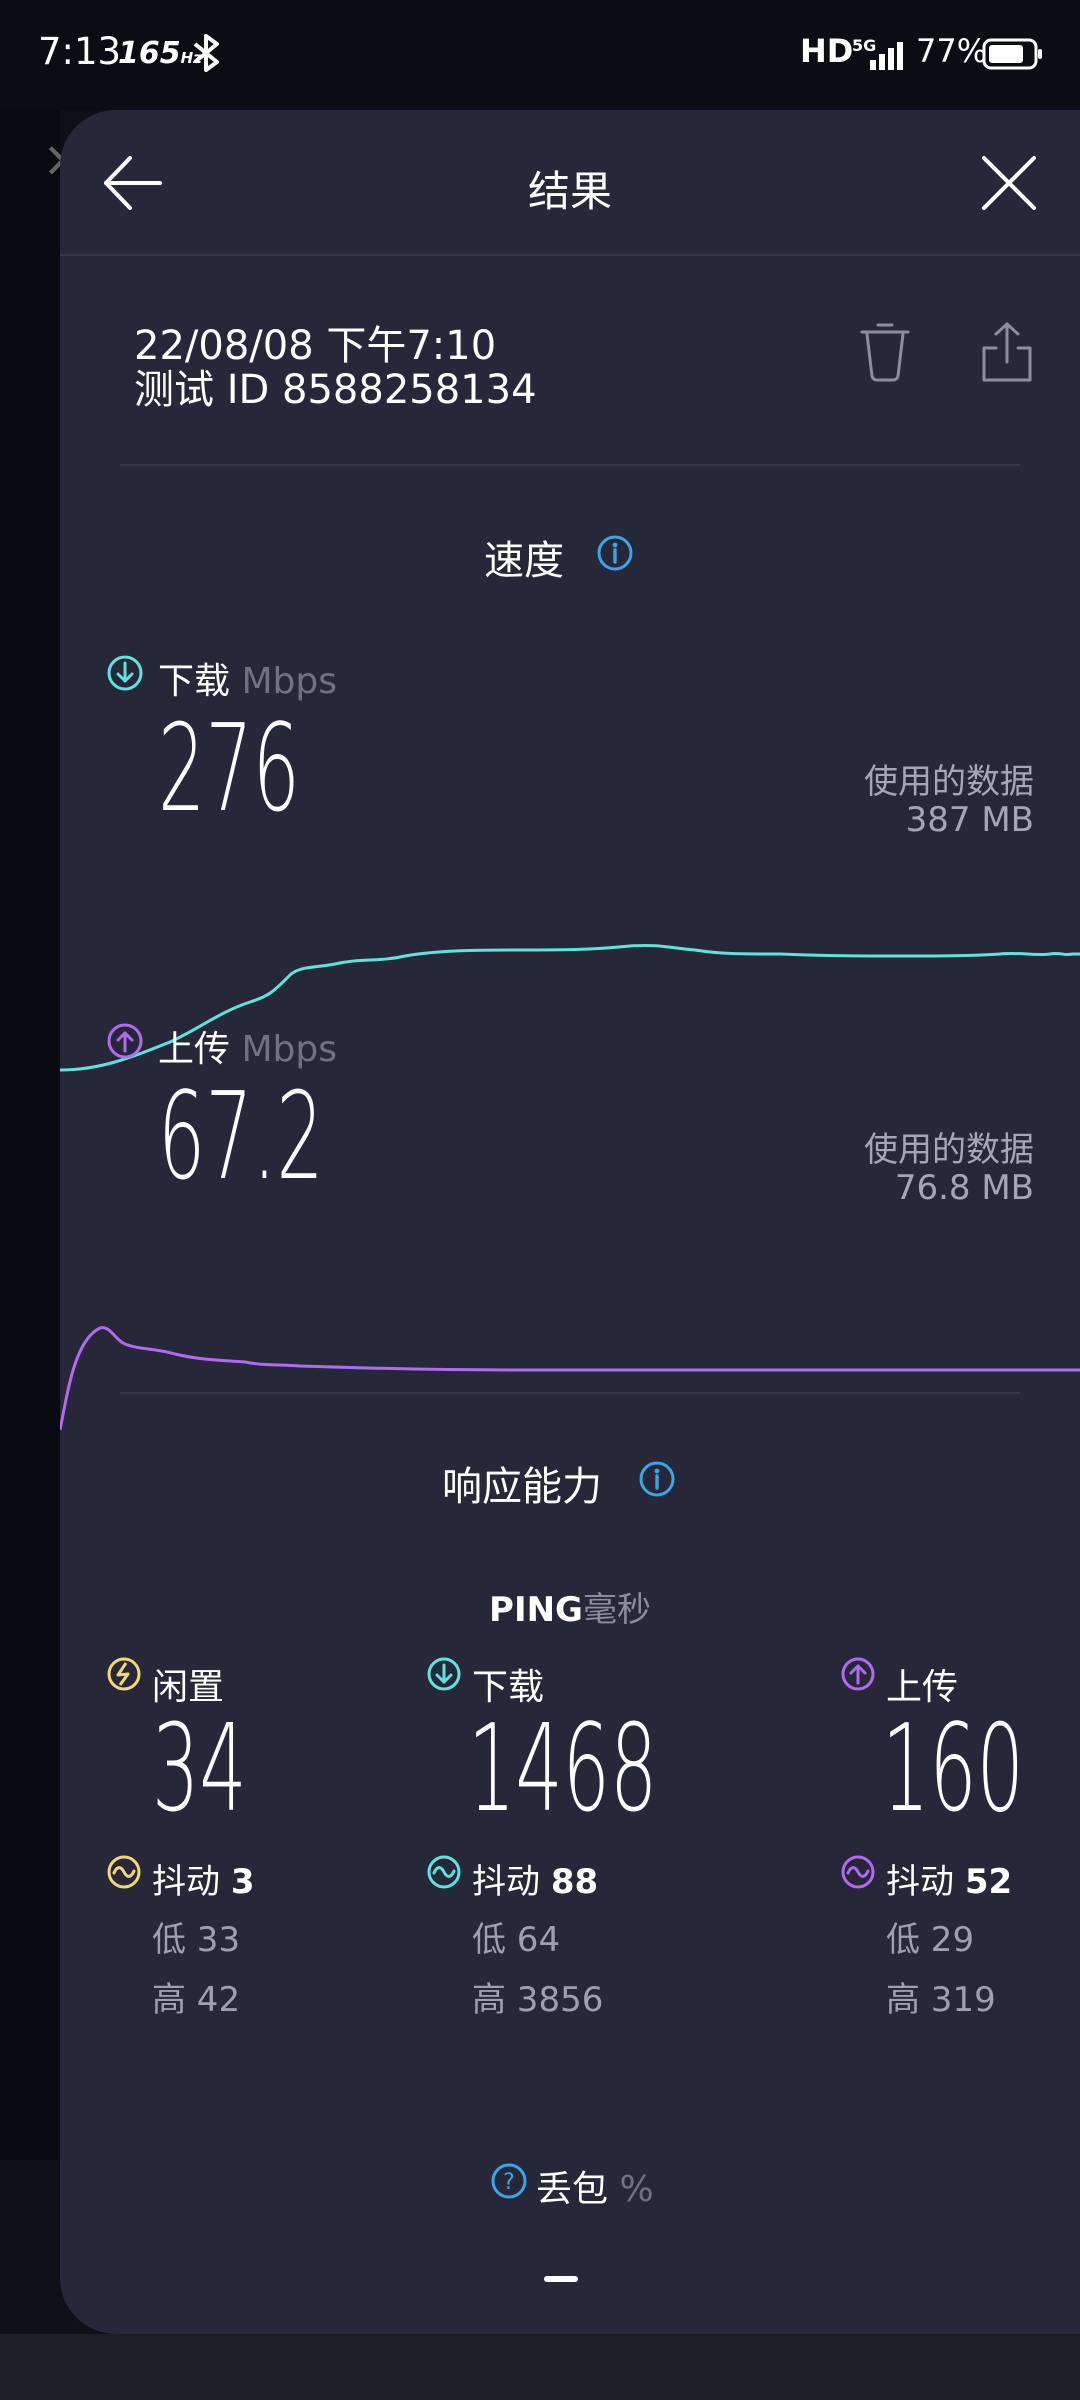 This screenshot has height=2400, width=1080. Describe the element at coordinates (563, 1769) in the screenshot. I see `download-ping-value: 1468` at that location.